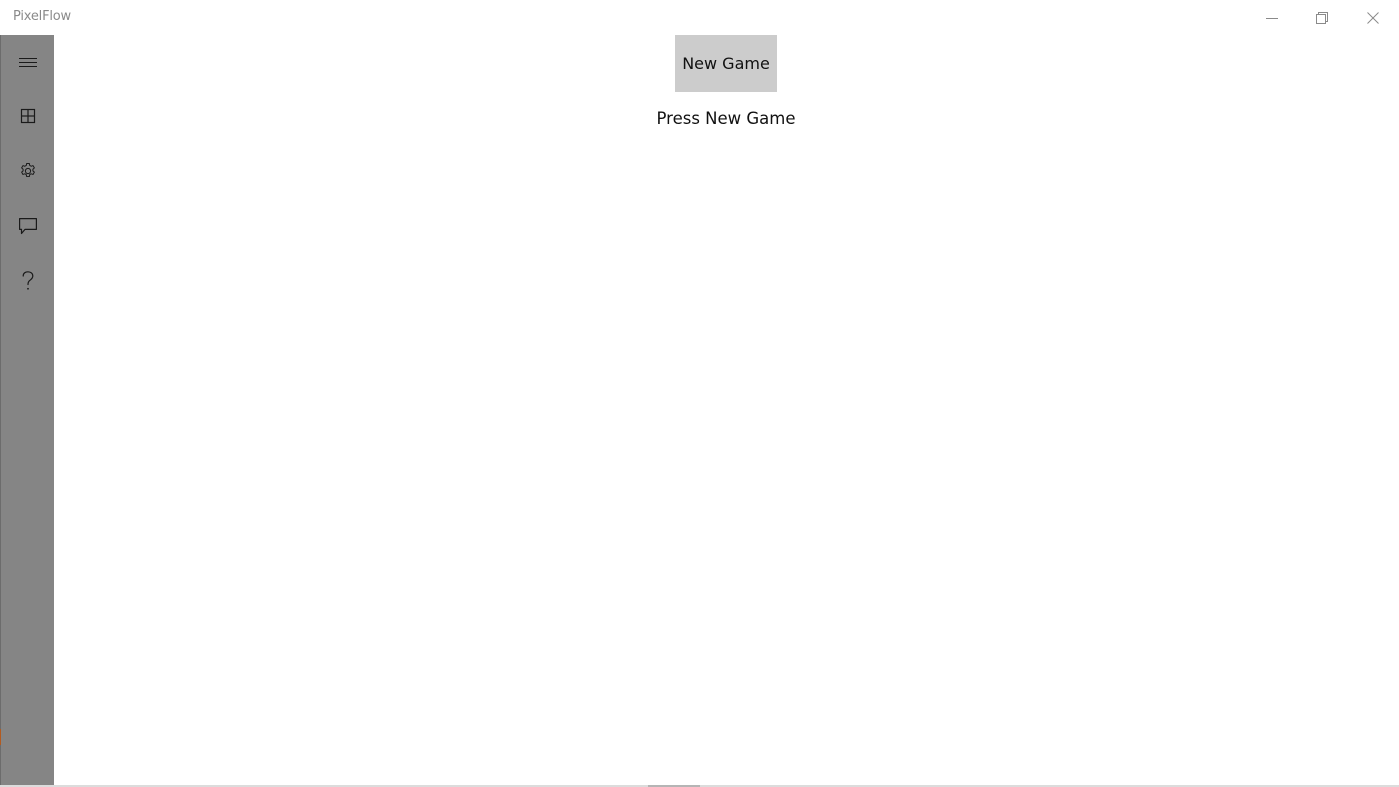  I want to click on app-title: PixelFlow, so click(42, 16).